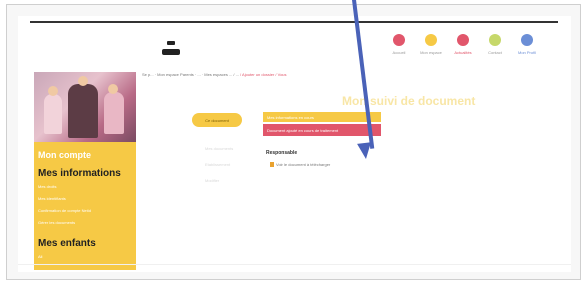  What do you see at coordinates (294, 264) in the screenshot?
I see `footer-divider` at bounding box center [294, 264].